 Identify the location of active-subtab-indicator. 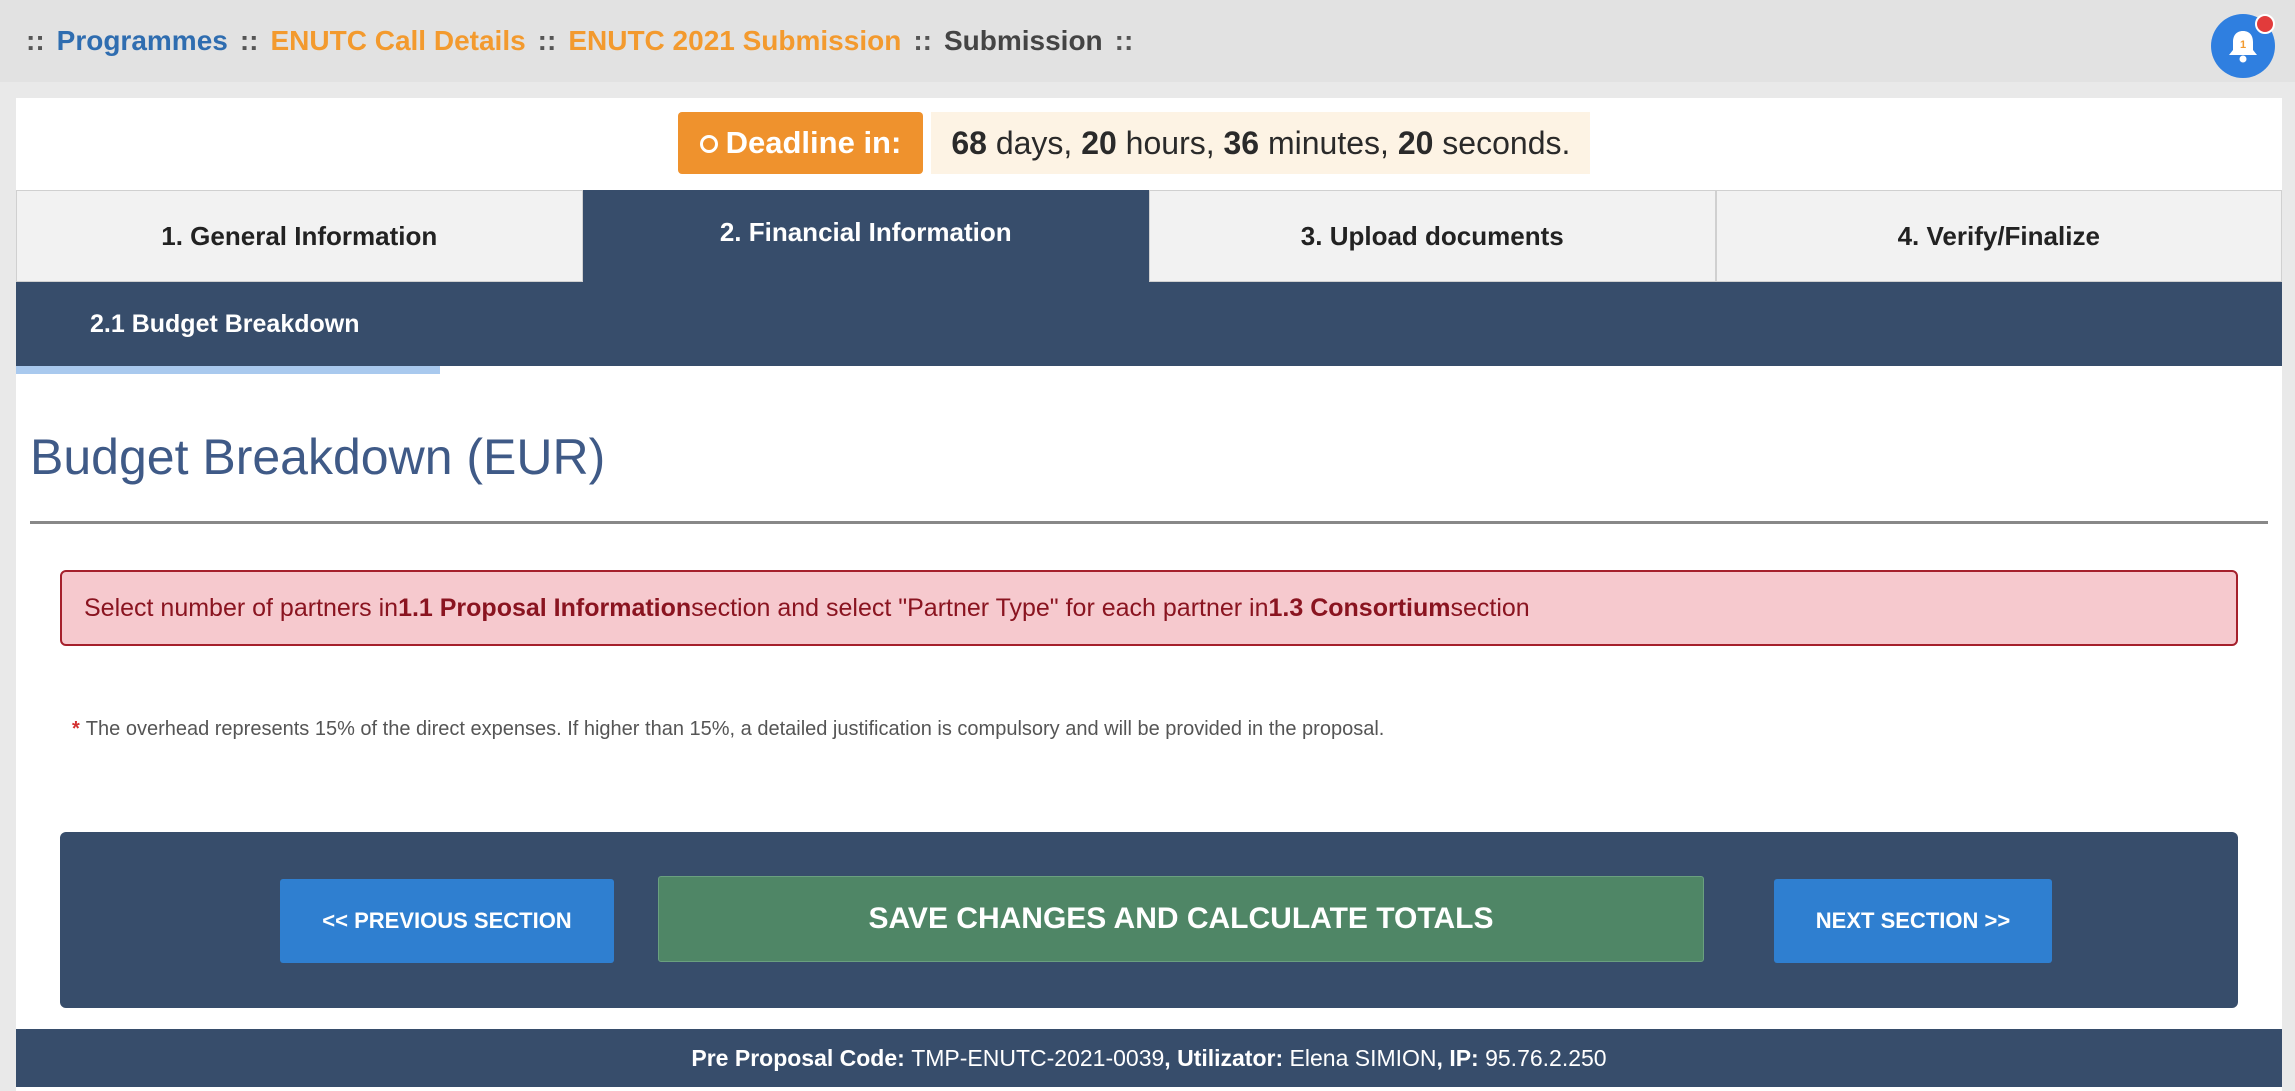
(228, 370).